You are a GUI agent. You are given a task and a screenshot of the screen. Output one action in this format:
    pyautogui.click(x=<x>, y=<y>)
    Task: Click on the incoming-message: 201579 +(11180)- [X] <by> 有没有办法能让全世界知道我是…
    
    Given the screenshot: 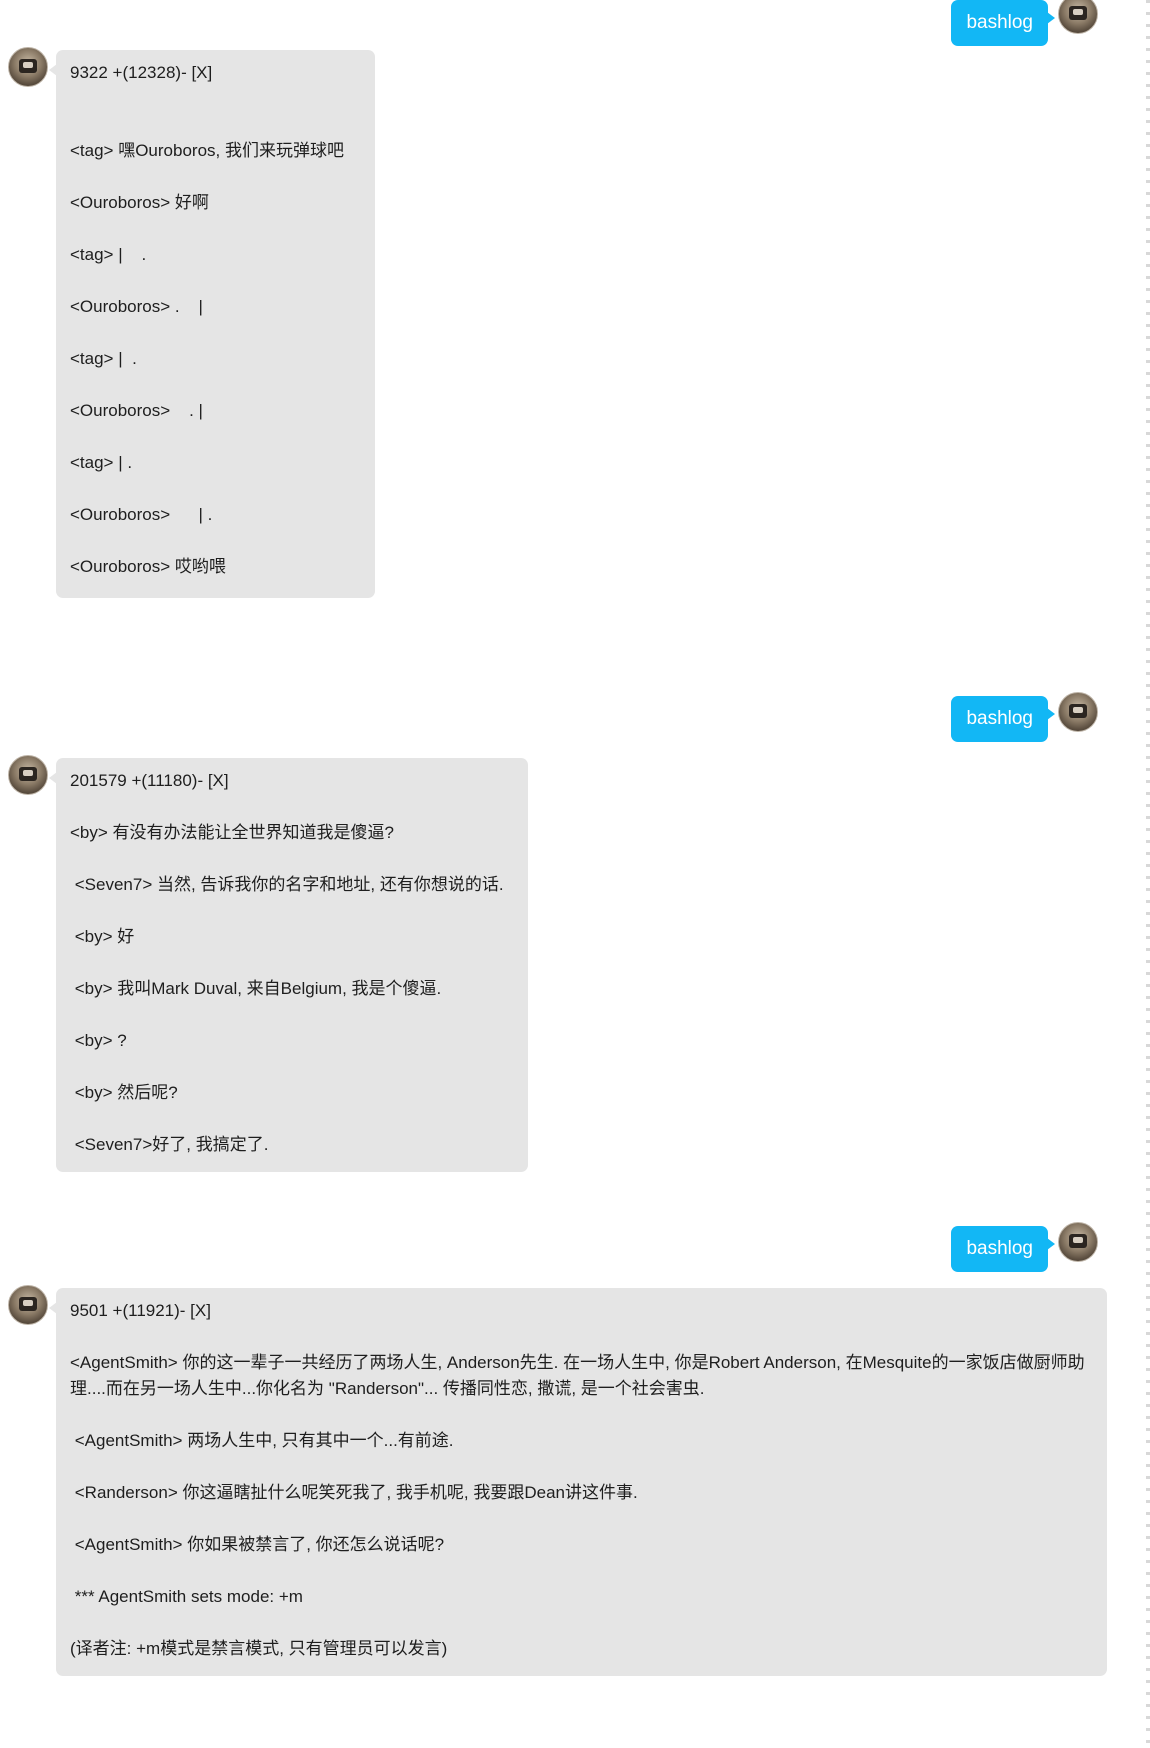 What is the action you would take?
    pyautogui.click(x=268, y=963)
    